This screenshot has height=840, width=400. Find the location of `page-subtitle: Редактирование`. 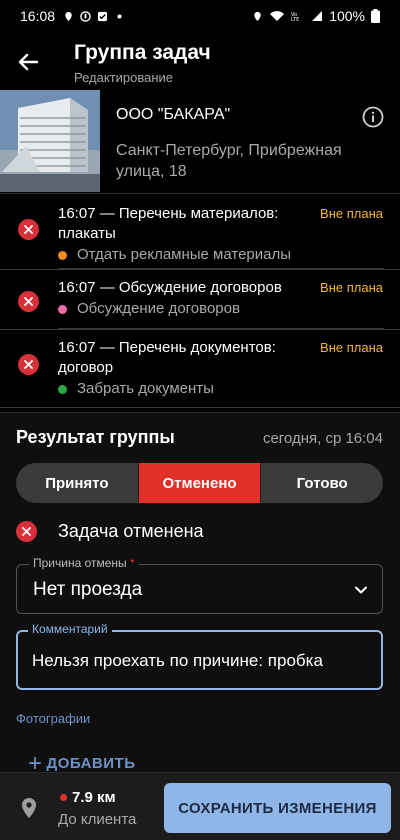

page-subtitle: Редактирование is located at coordinates (124, 77).